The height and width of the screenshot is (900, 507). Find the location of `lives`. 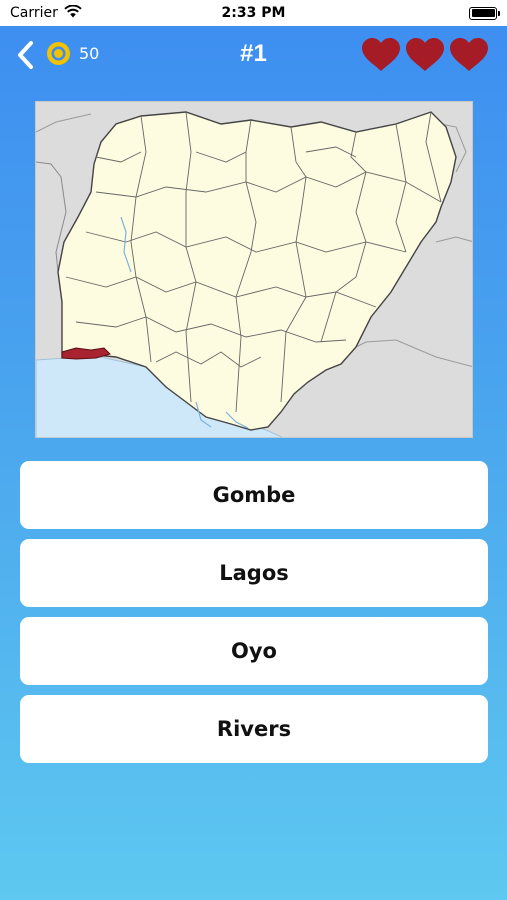

lives is located at coordinates (425, 55).